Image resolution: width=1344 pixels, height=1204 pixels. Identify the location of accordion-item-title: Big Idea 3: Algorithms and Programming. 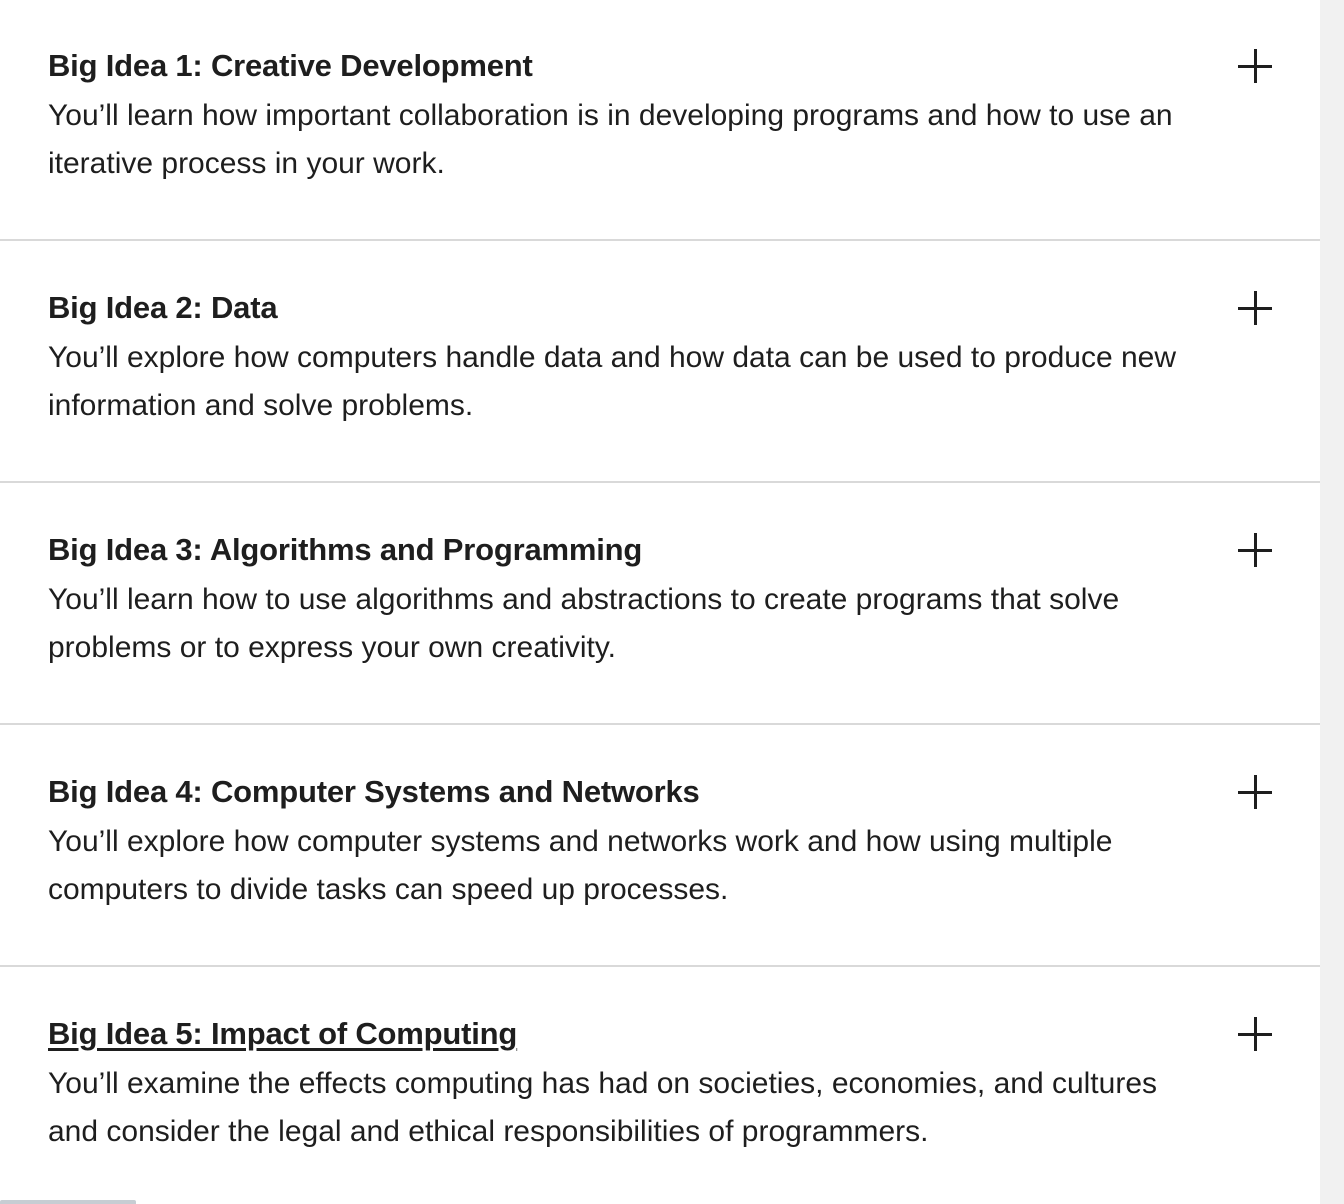
(345, 550).